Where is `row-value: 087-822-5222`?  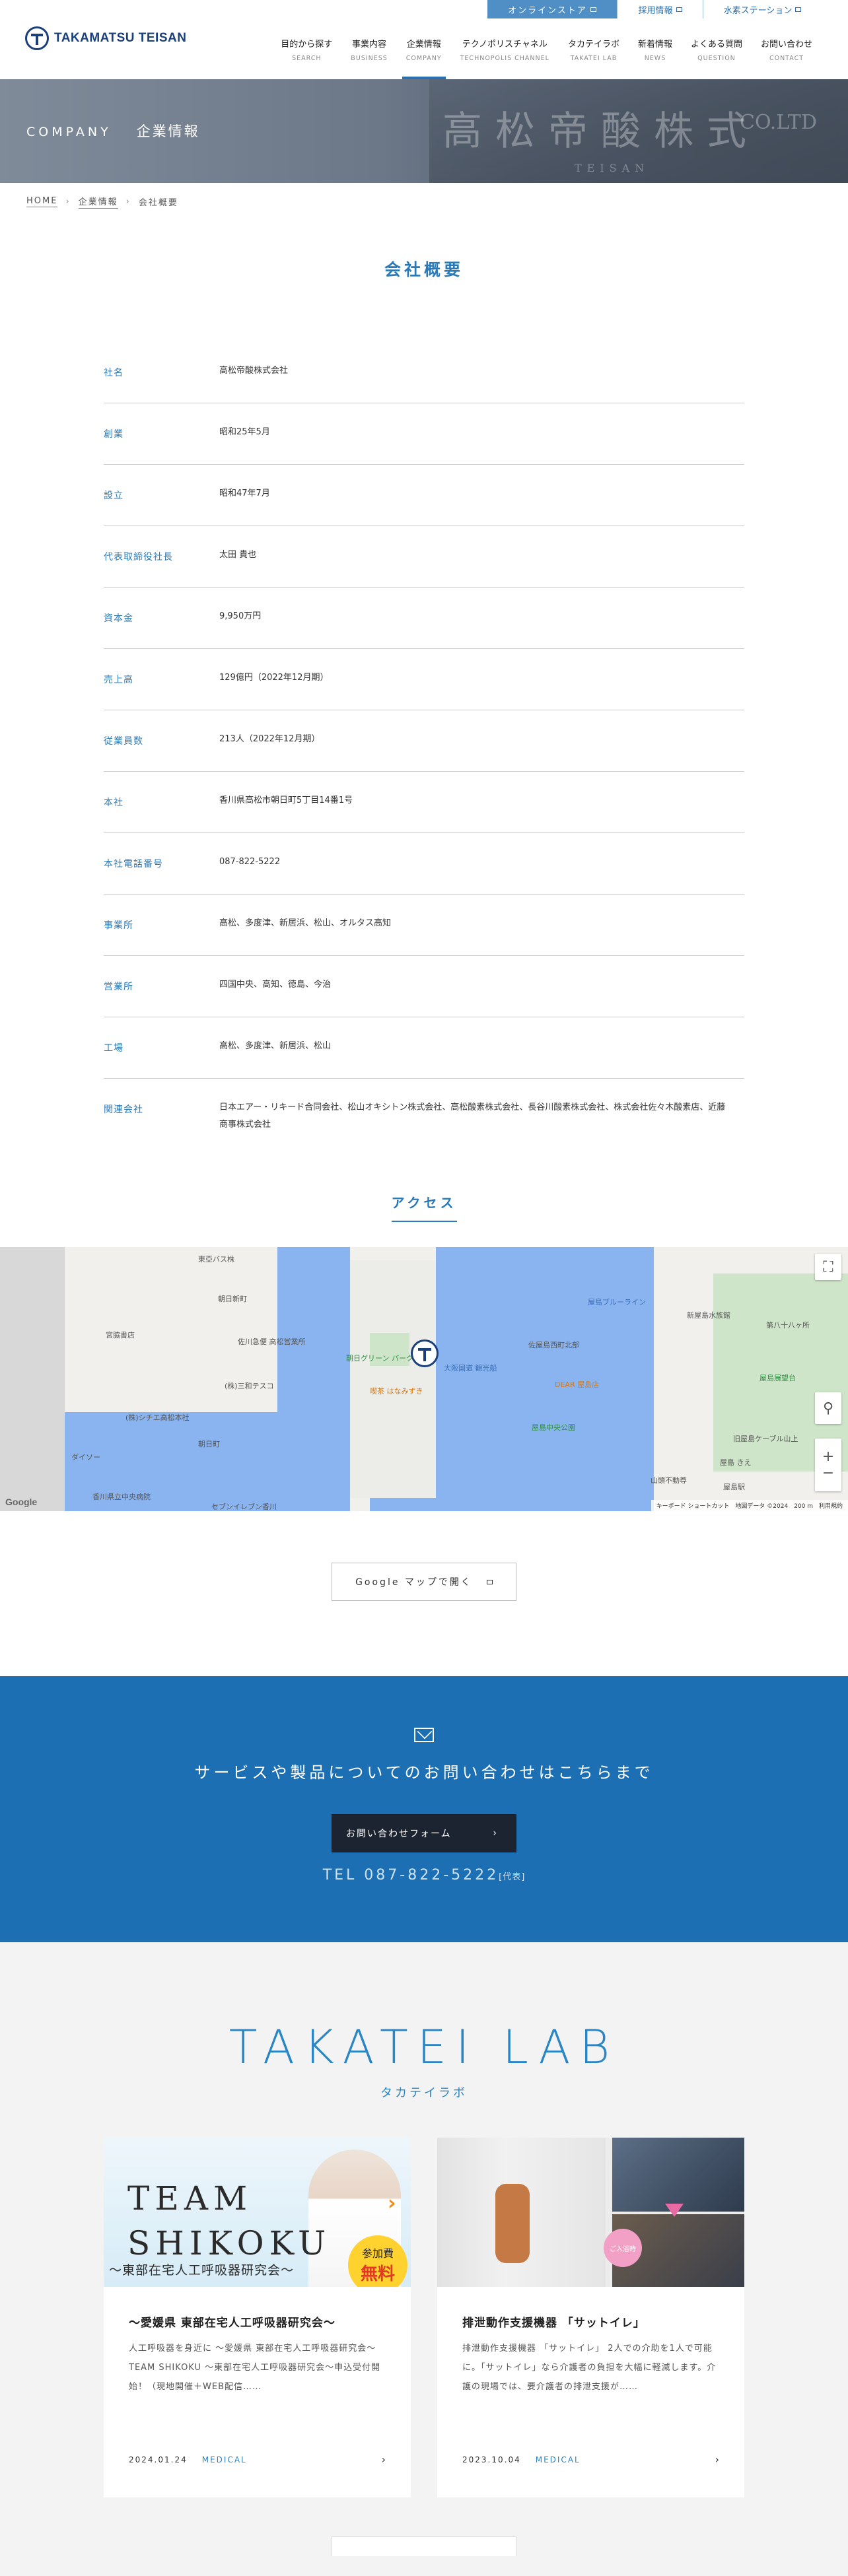 row-value: 087-822-5222 is located at coordinates (250, 862).